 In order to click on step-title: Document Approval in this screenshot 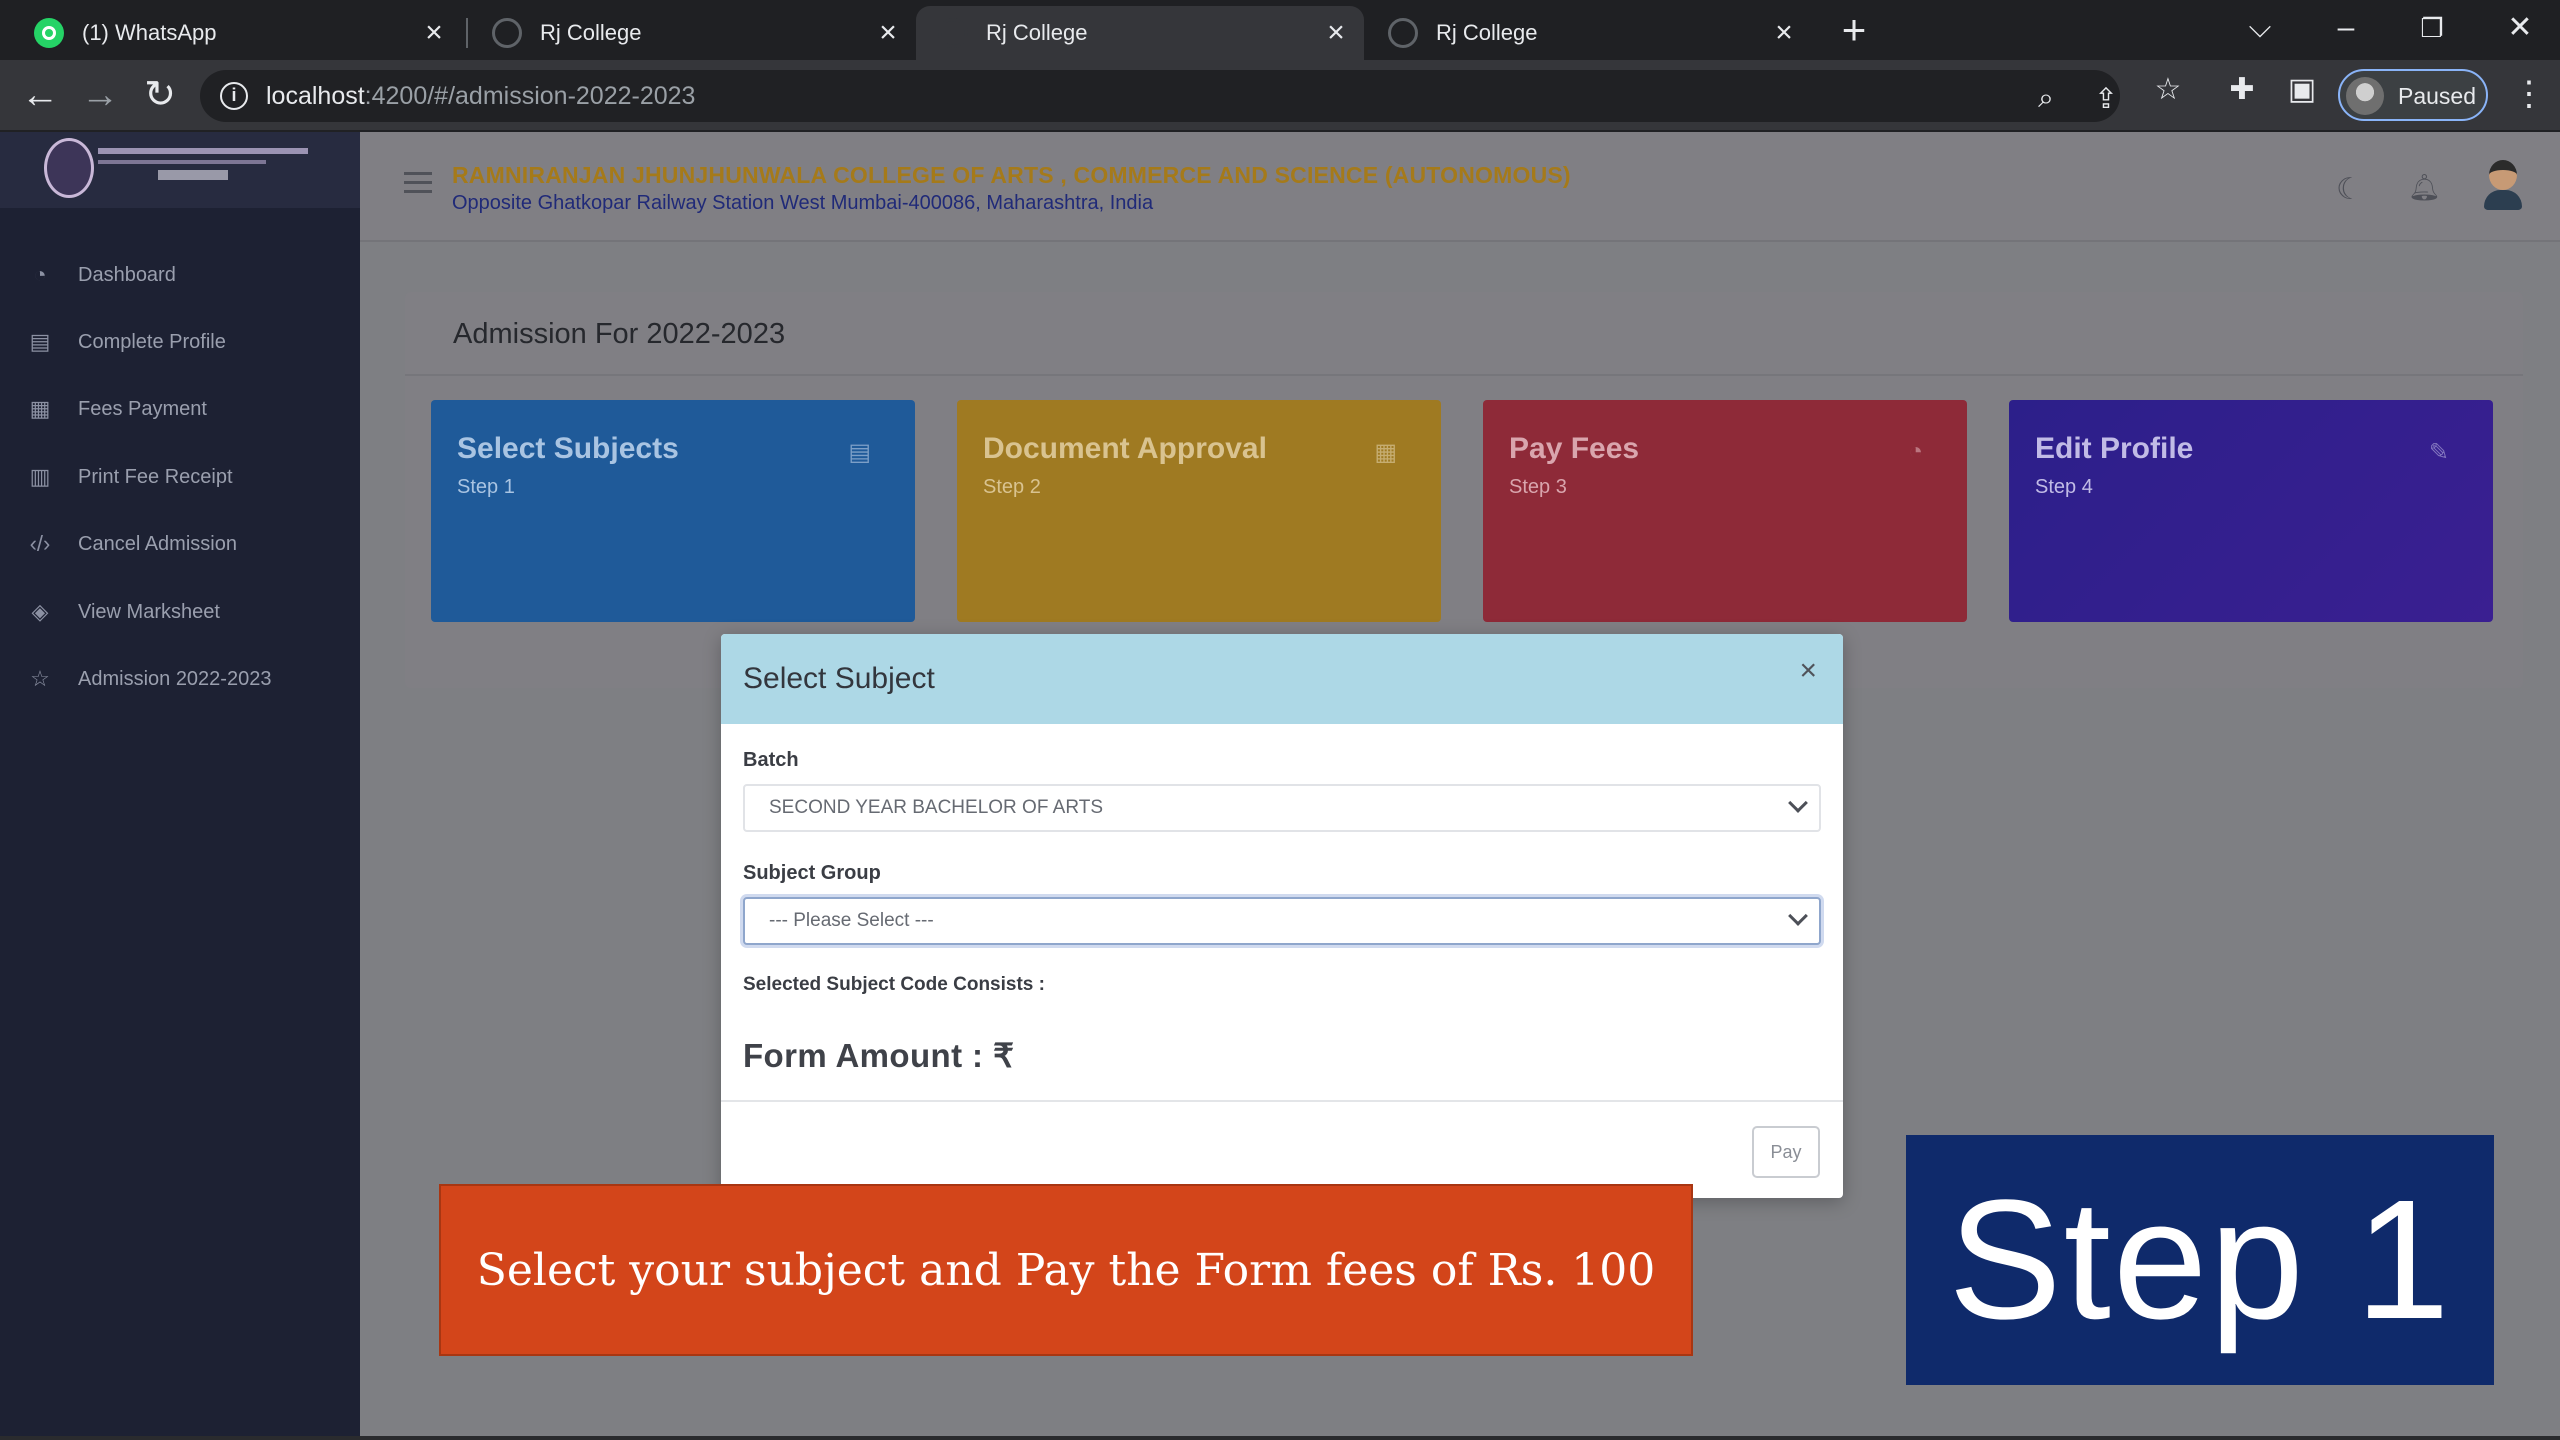, I will do `click(1125, 448)`.